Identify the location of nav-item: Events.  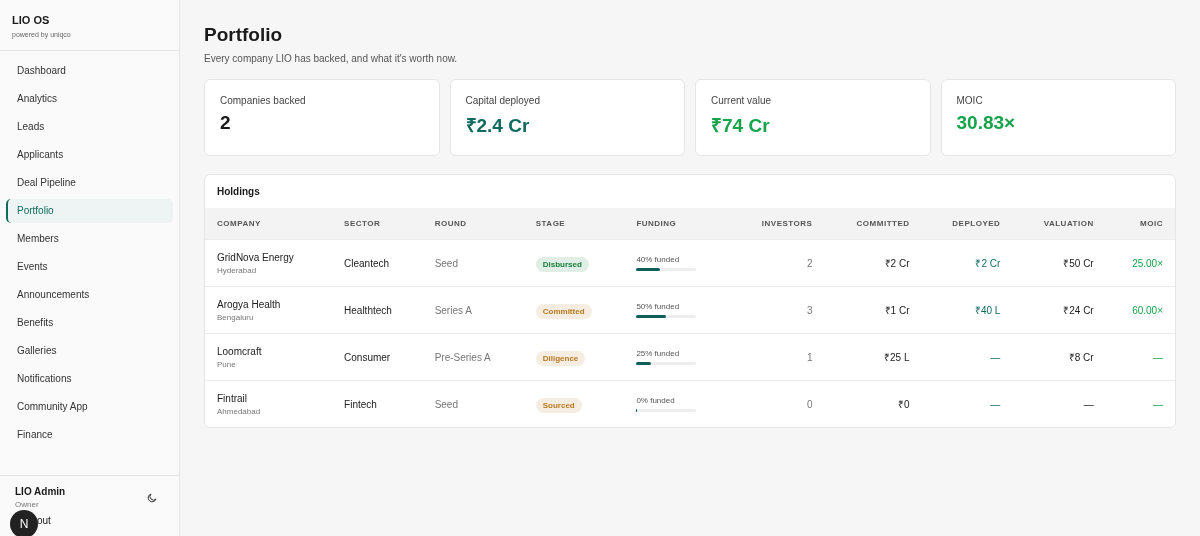
(89, 267).